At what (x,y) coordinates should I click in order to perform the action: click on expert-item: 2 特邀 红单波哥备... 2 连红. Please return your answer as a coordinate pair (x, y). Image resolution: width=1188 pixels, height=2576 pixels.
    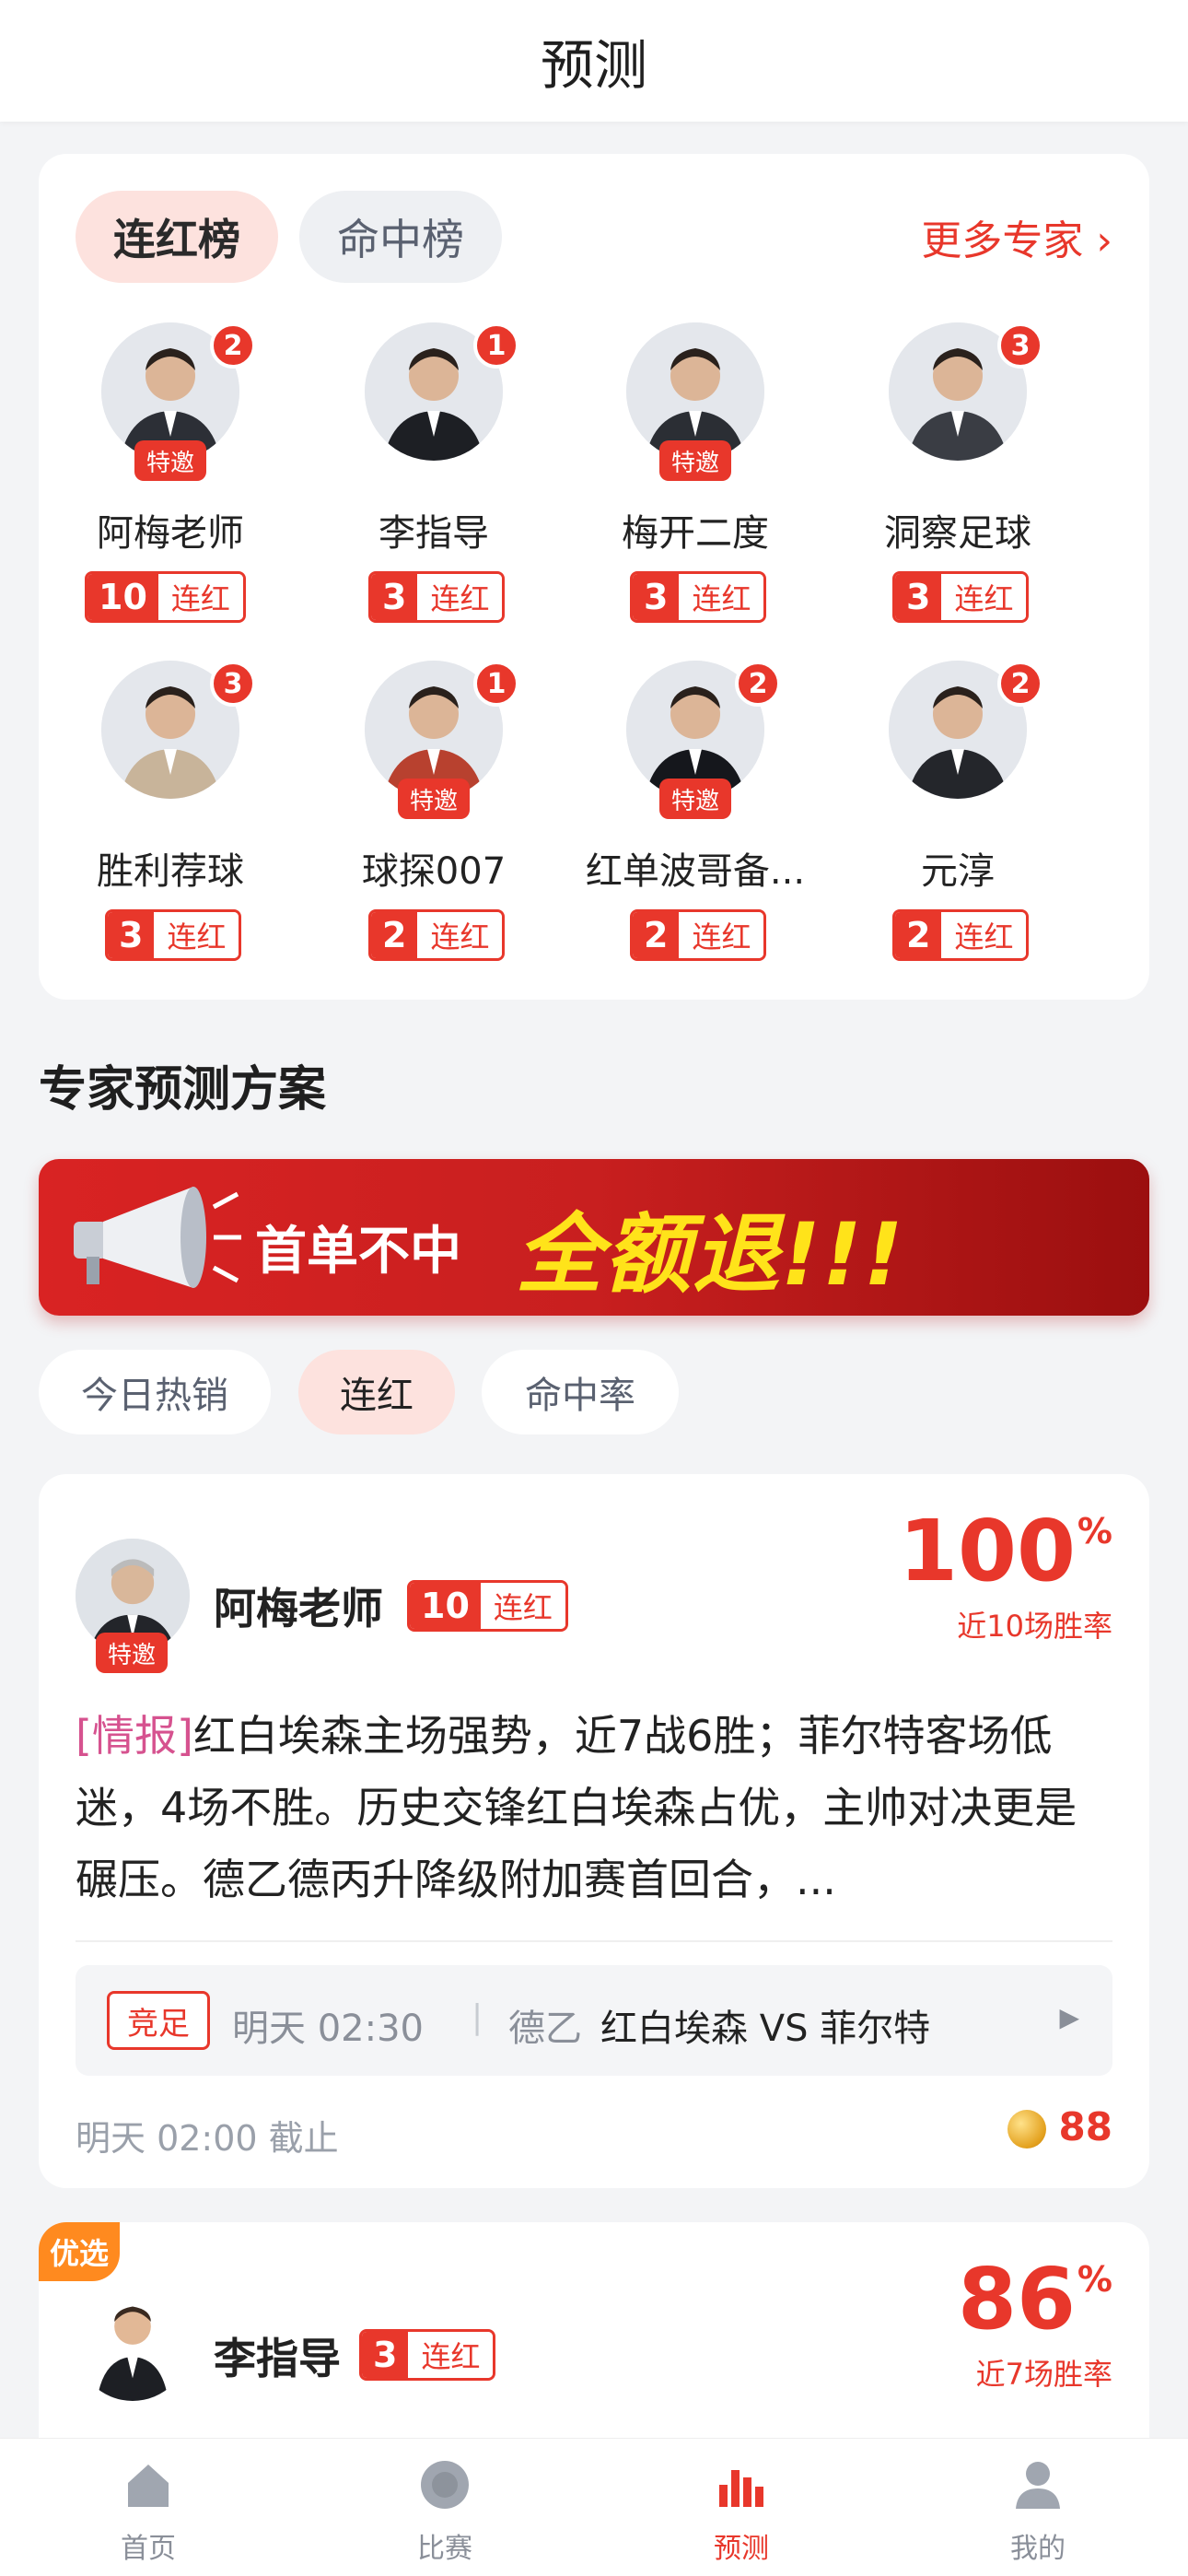
    Looking at the image, I should click on (695, 826).